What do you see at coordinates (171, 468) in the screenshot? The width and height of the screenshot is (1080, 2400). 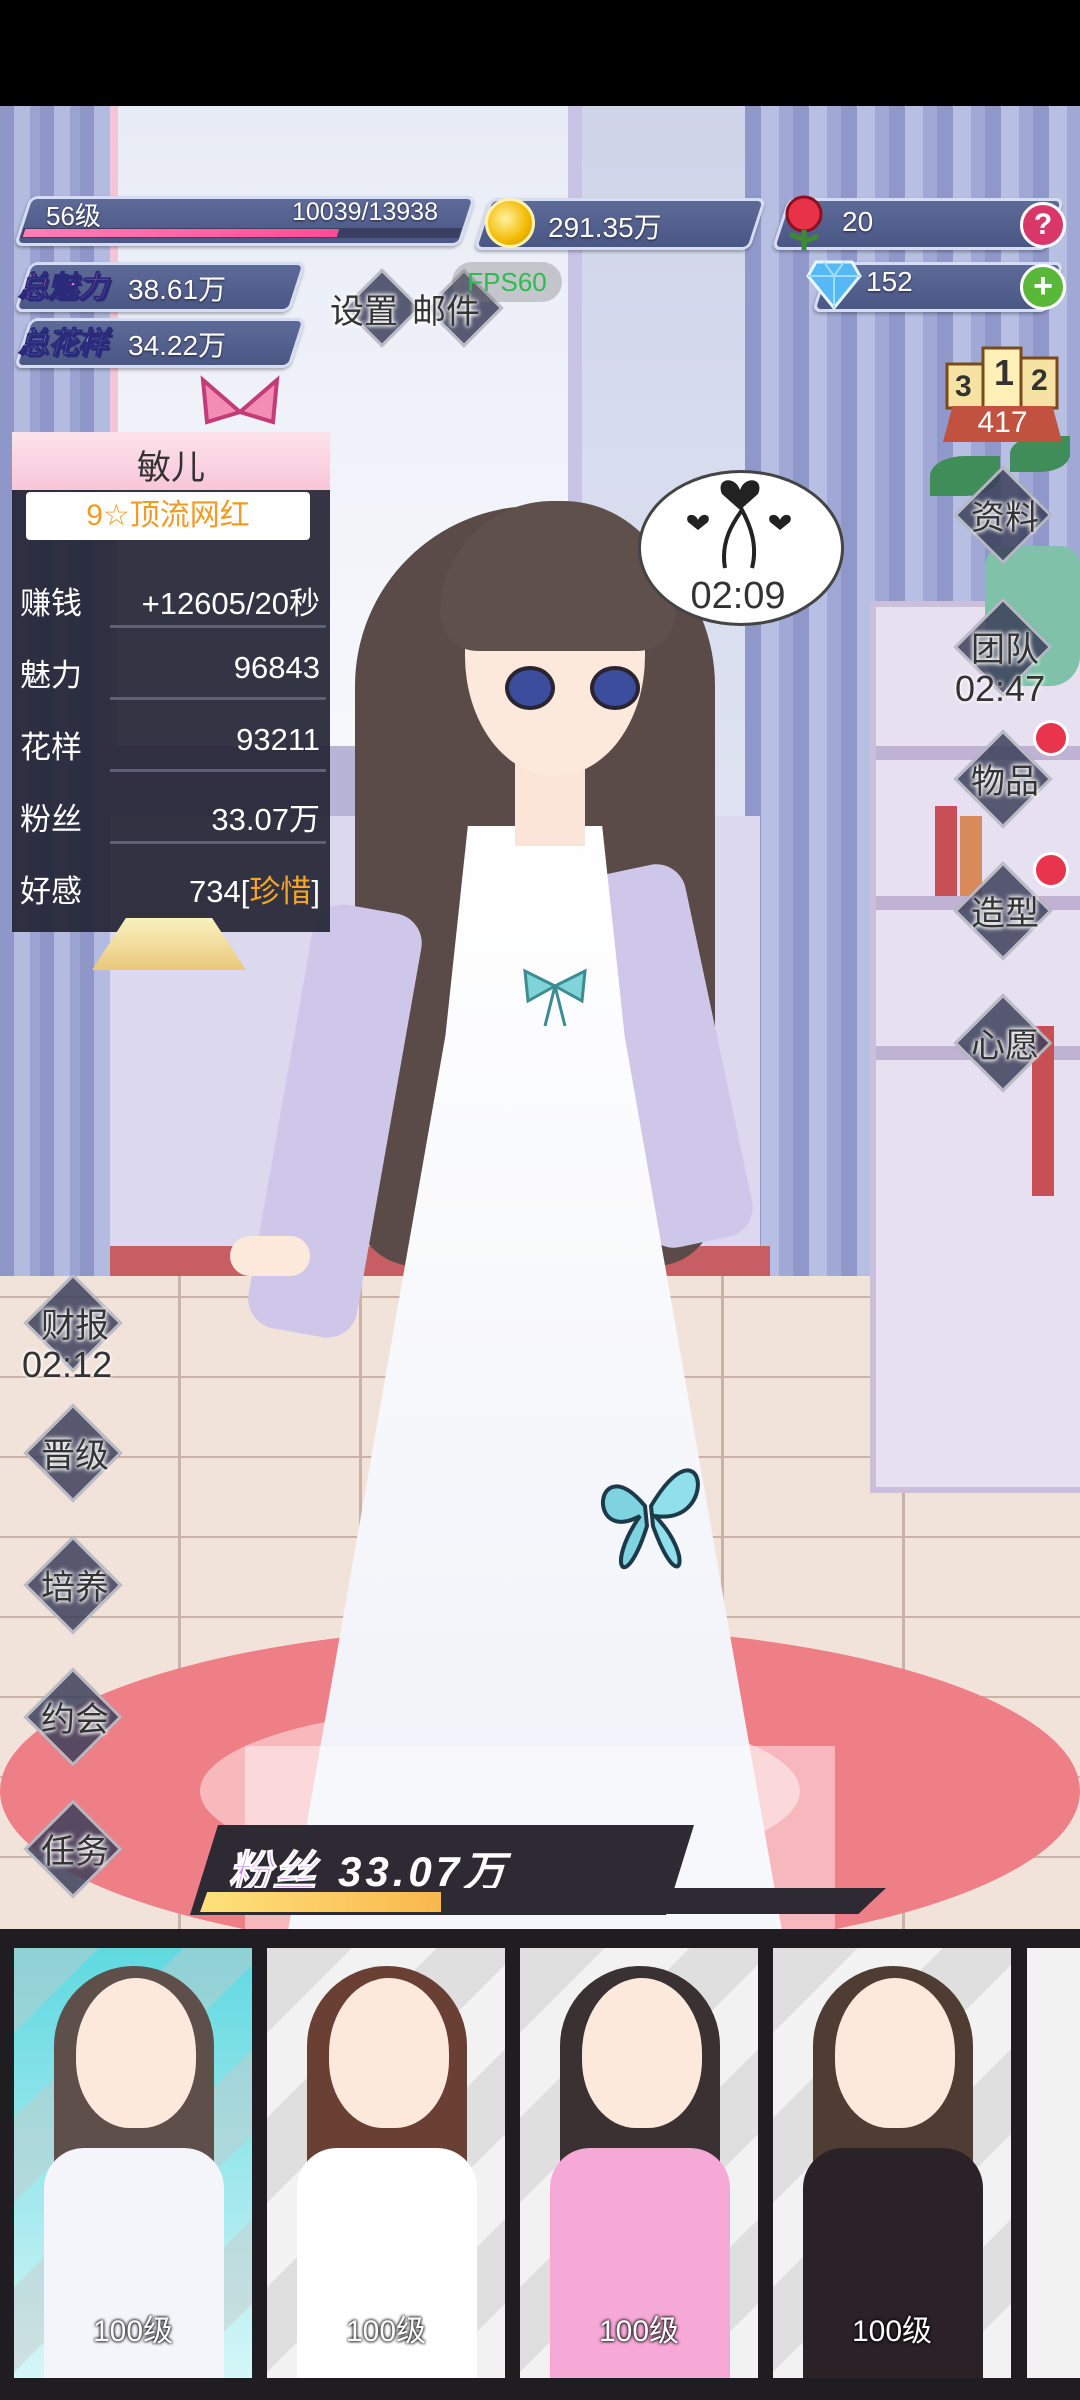 I see `character-name: 敏儿` at bounding box center [171, 468].